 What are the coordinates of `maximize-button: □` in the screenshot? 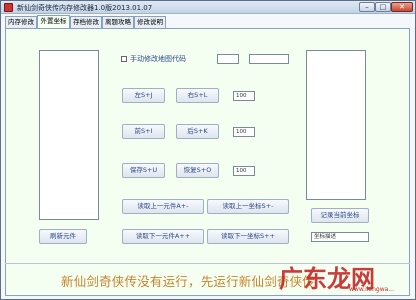 It's located at (383, 7).